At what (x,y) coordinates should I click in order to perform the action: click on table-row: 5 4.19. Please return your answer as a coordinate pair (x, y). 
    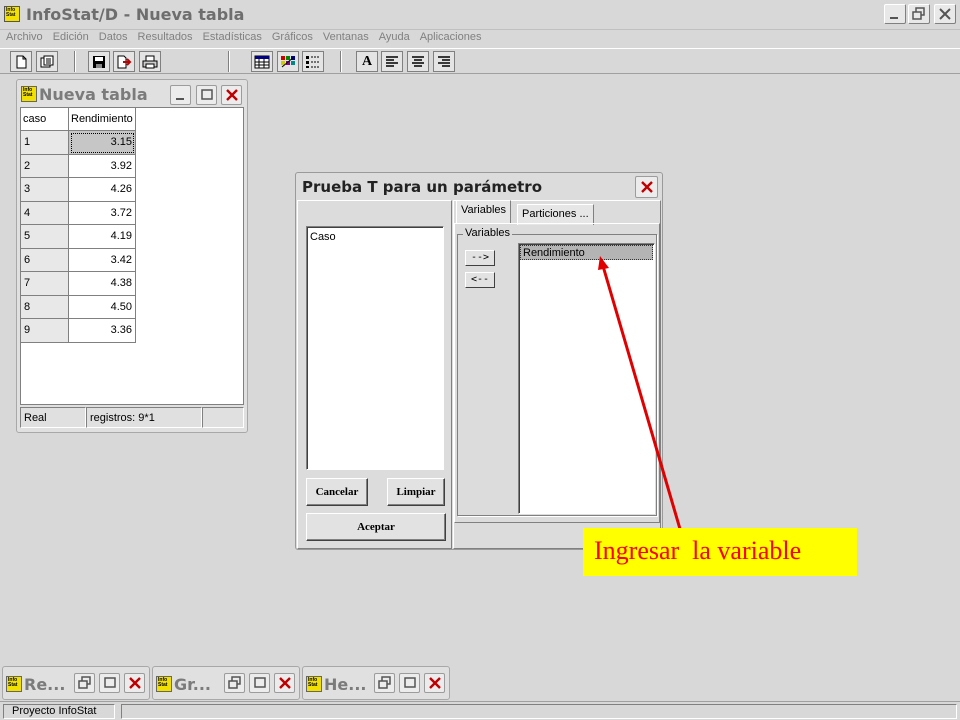
    Looking at the image, I should click on (78, 237).